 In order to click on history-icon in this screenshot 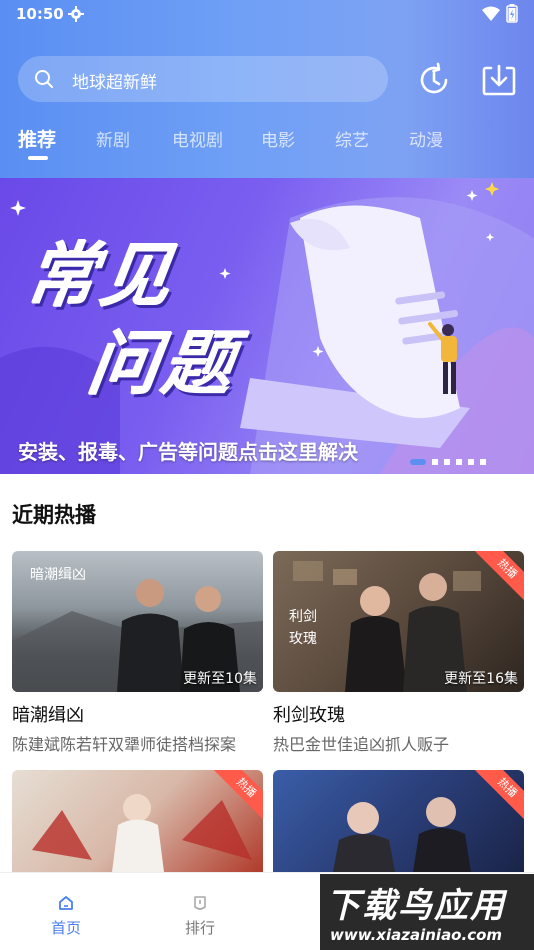, I will do `click(434, 80)`.